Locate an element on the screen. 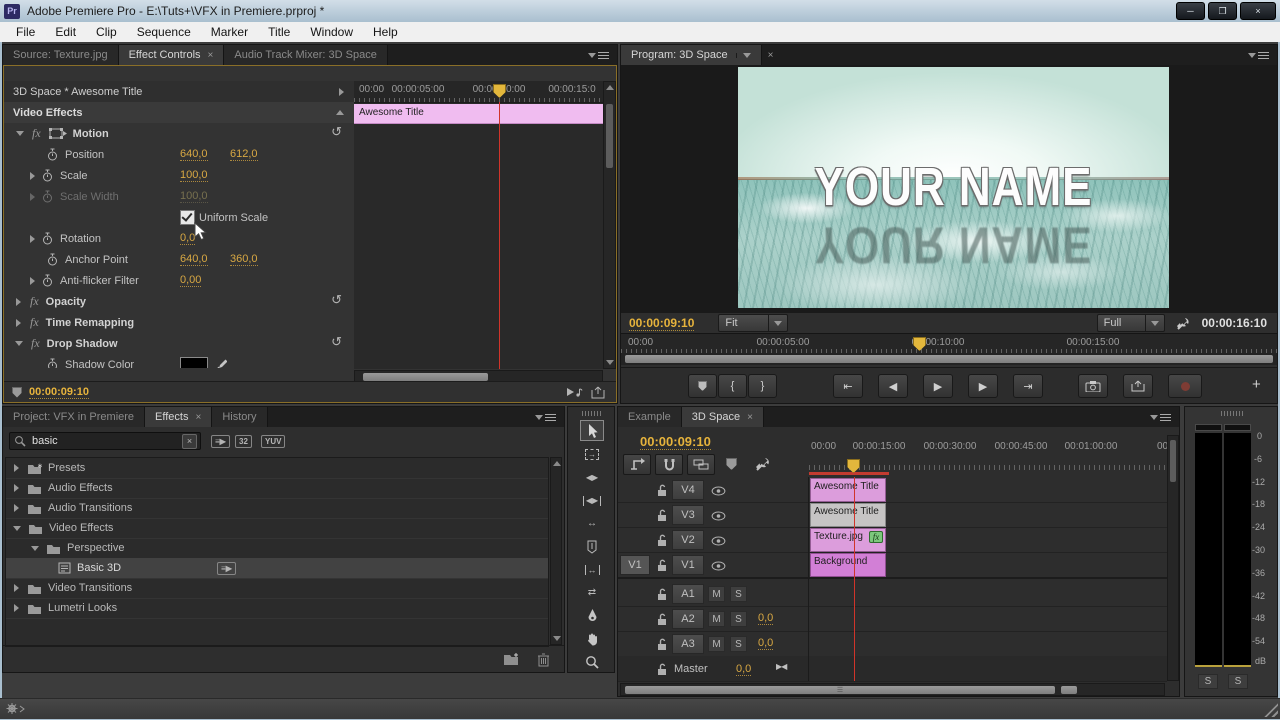  play-audio-icon is located at coordinates (574, 392).